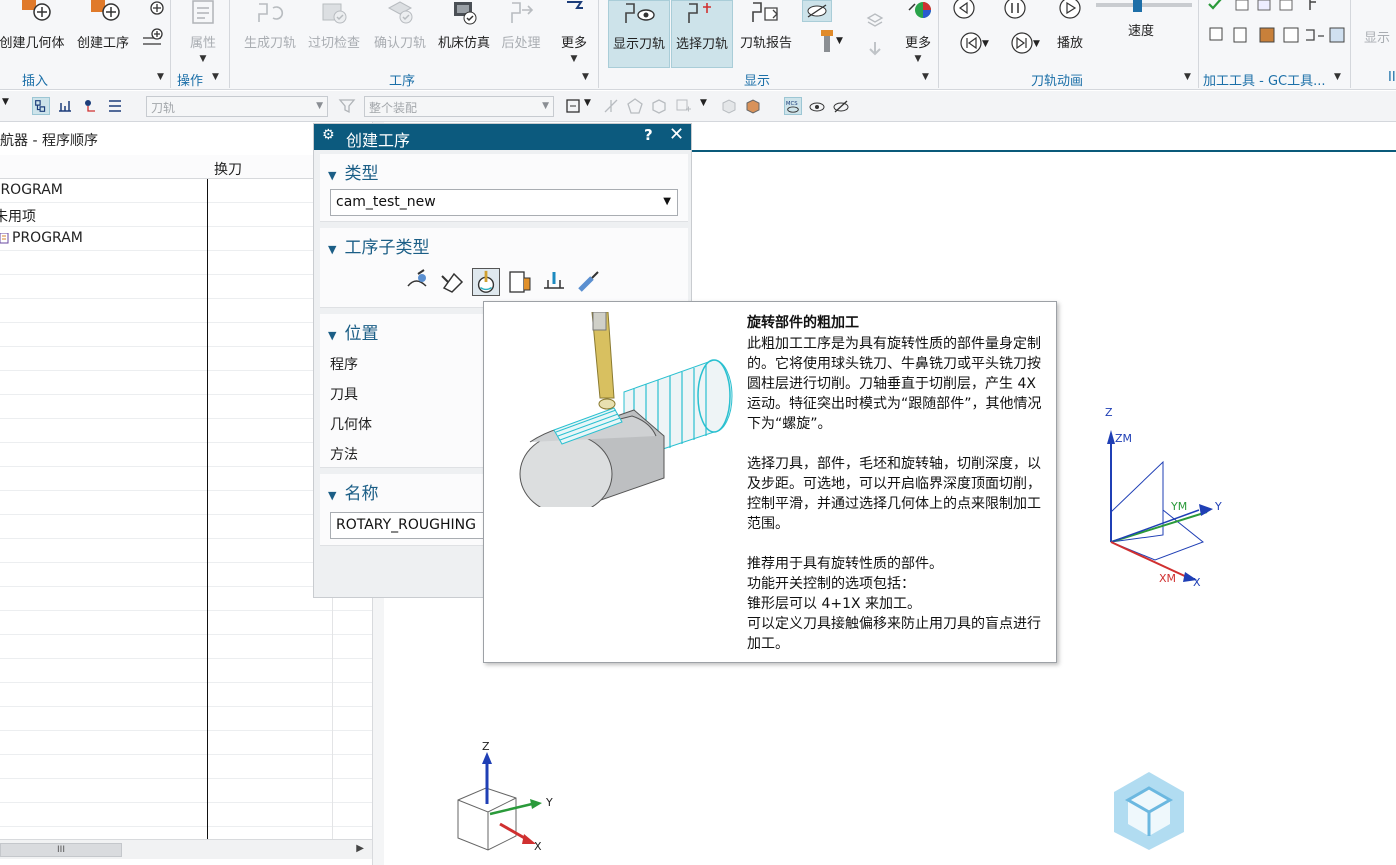  What do you see at coordinates (729, 106) in the screenshot?
I see `solid-display-icon` at bounding box center [729, 106].